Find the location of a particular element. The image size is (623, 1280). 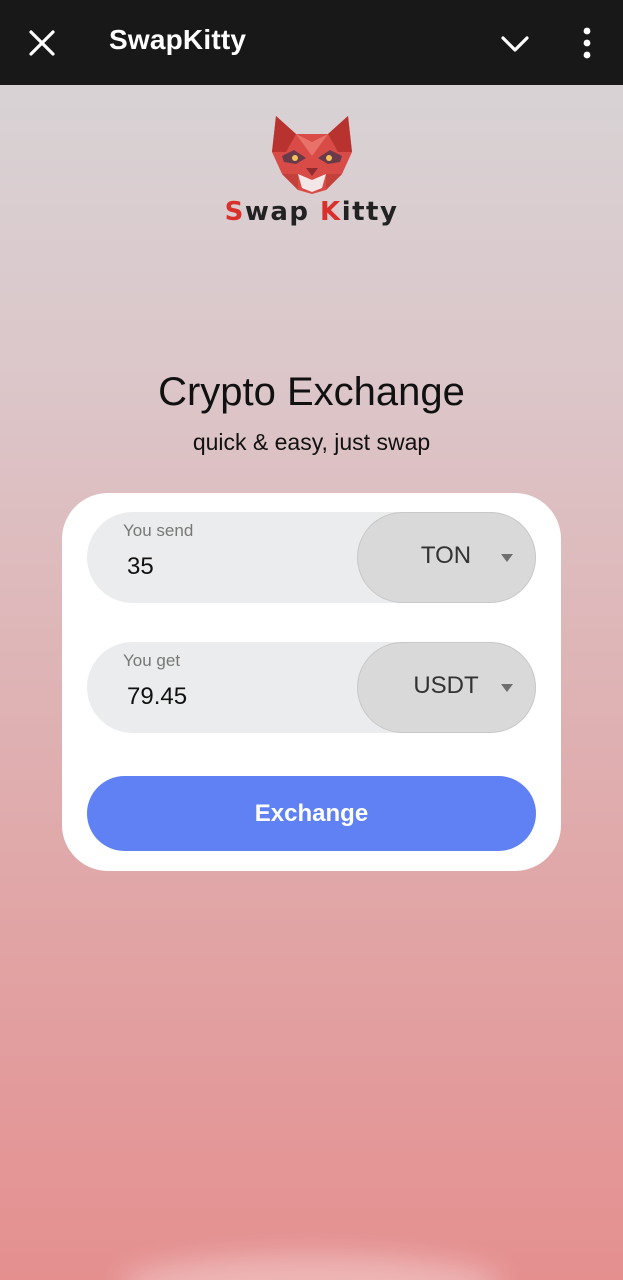

app-title: SwapKitty is located at coordinates (178, 39).